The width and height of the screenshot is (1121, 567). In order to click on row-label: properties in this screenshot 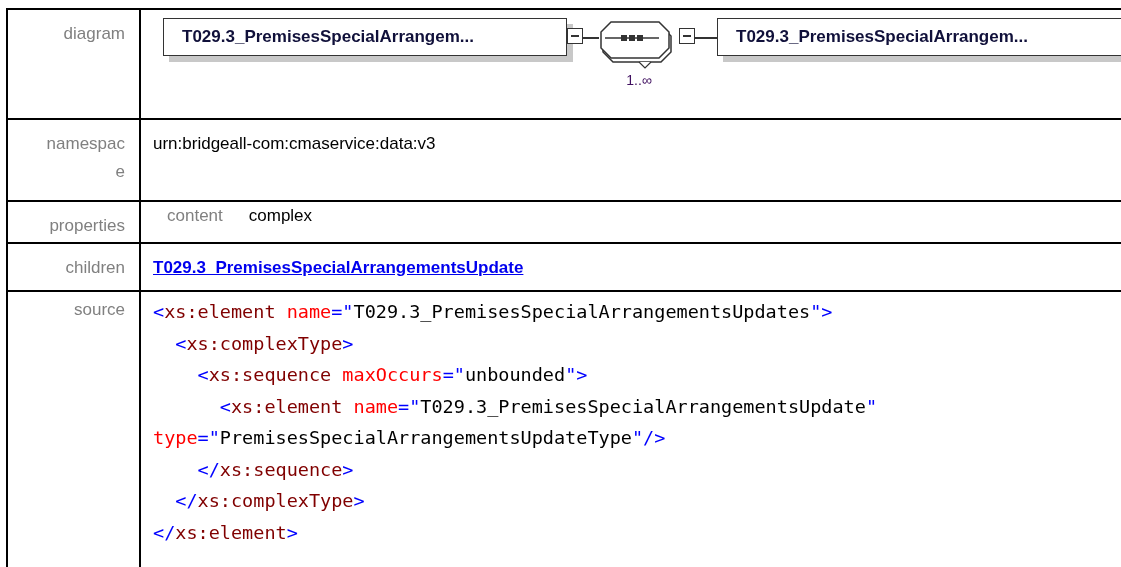, I will do `click(74, 222)`.